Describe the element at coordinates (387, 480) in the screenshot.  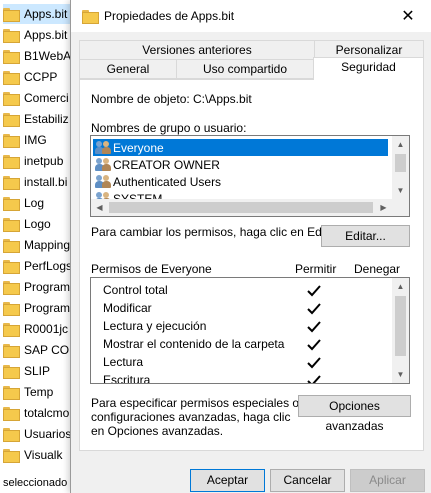
I see `apply-button: Aplicar` at that location.